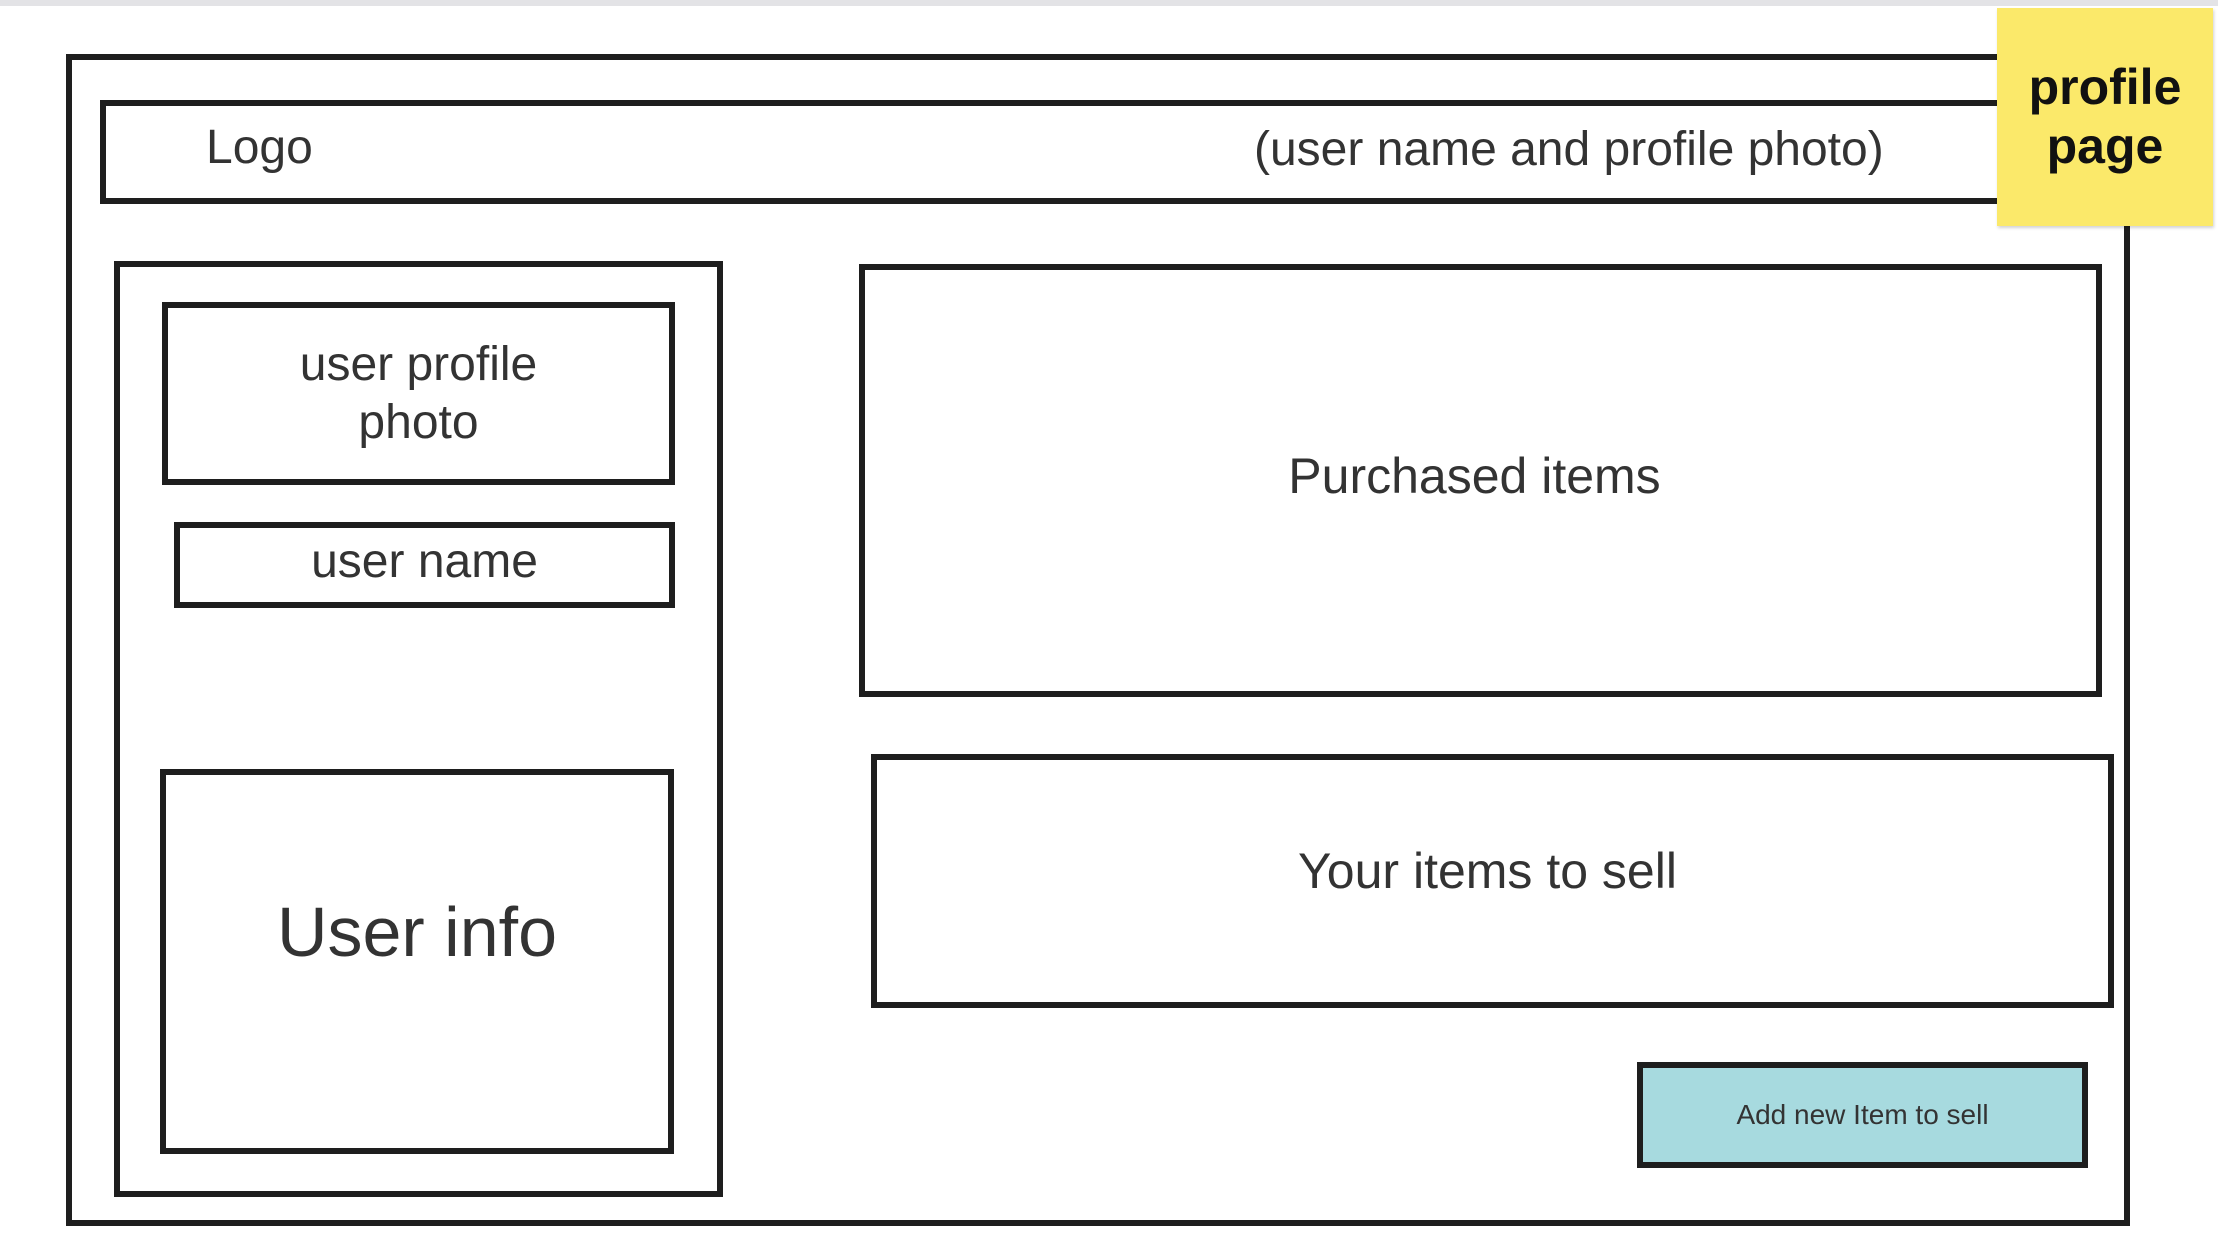 This screenshot has width=2218, height=1248. I want to click on items-to-sell-panel: Your items to sell, so click(1492, 881).